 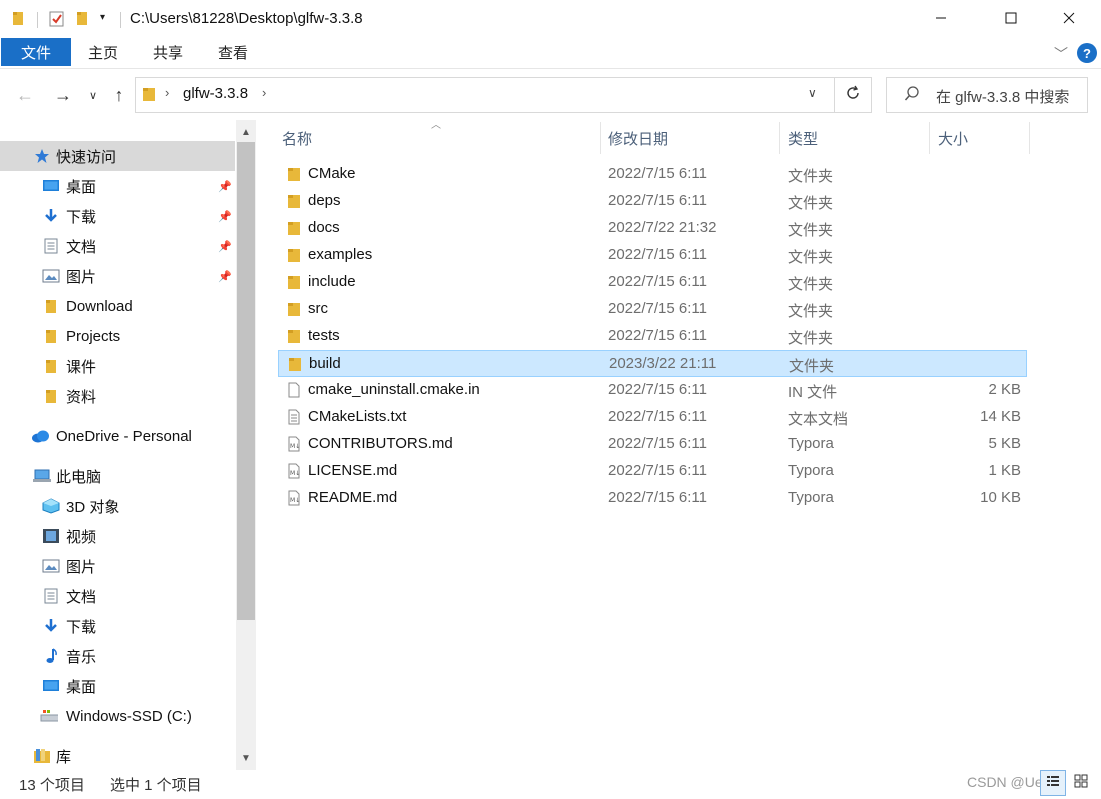 I want to click on nav-item-this-pc: 此电脑, so click(x=117, y=476).